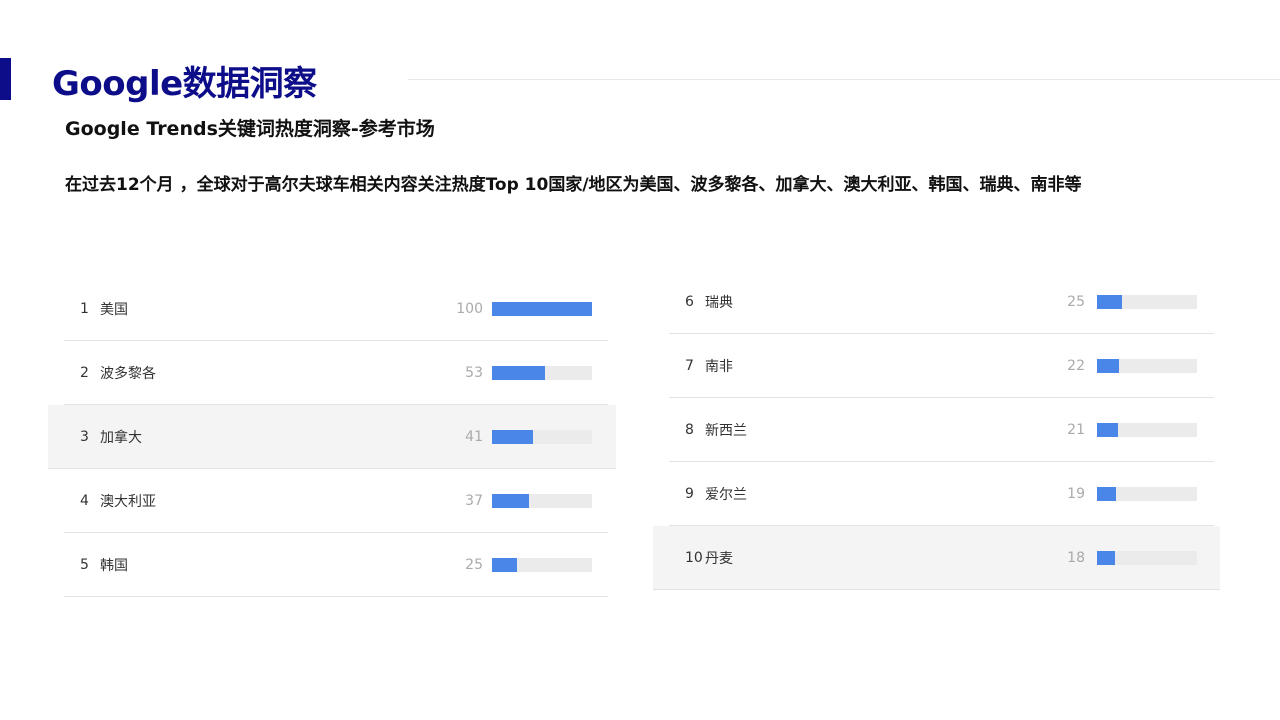  What do you see at coordinates (121, 437) in the screenshot?
I see `country-label: 加拿大` at bounding box center [121, 437].